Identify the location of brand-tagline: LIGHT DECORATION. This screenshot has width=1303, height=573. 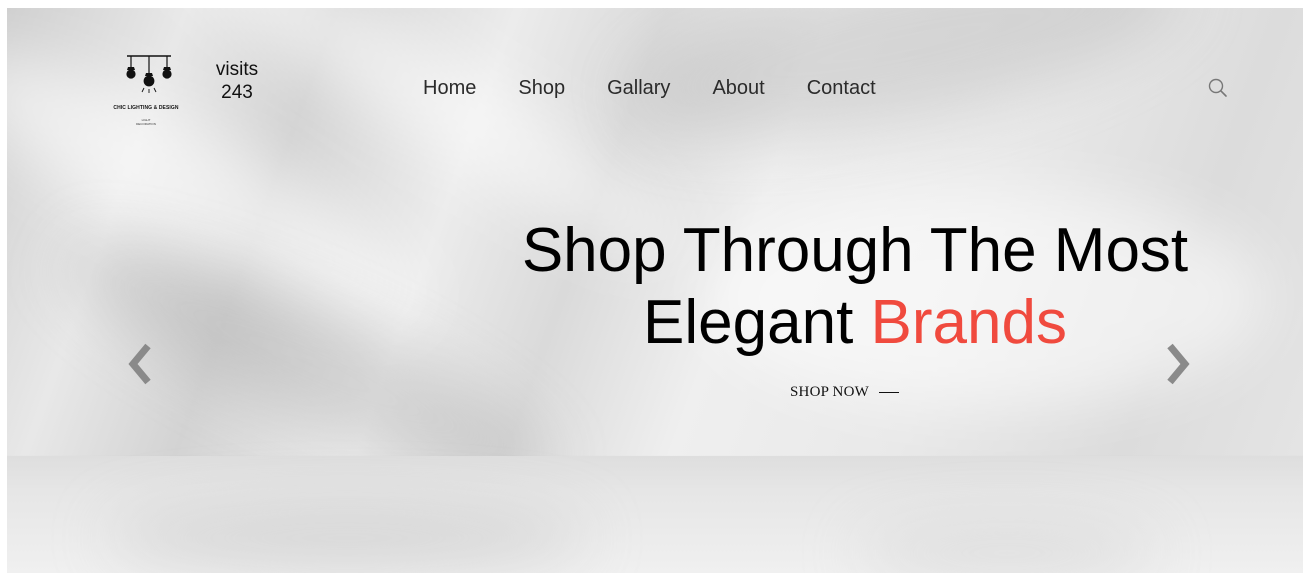
(146, 122).